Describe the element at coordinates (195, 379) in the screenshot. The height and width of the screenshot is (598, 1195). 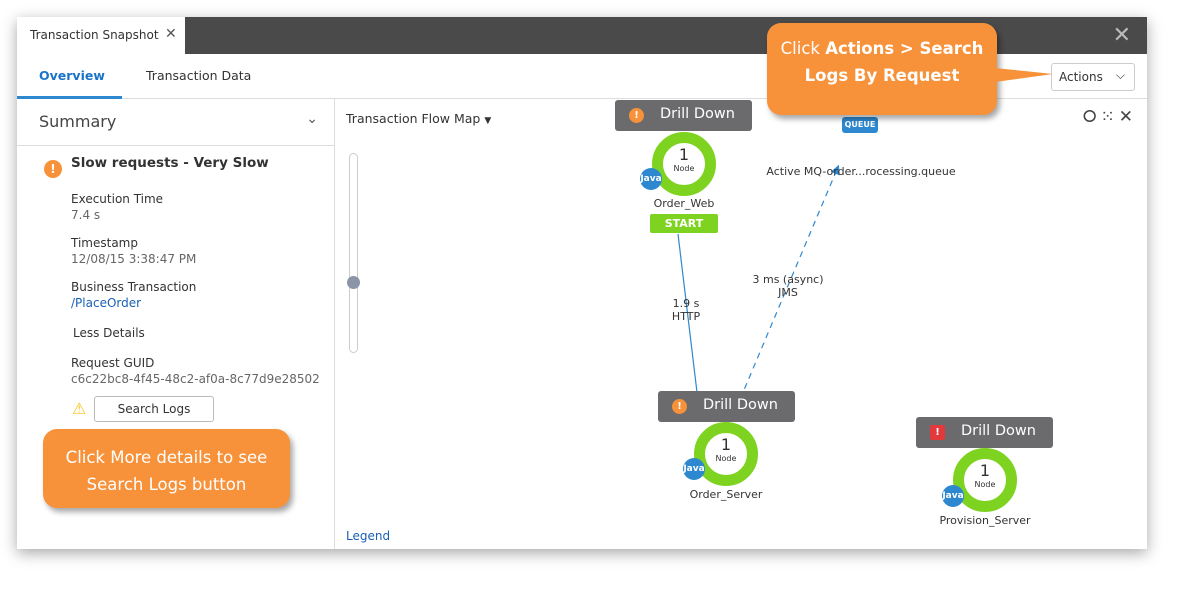
I see `request-guid-value: c6c22bc8-4f45-48c2-af0a-8c77d9e28502` at that location.